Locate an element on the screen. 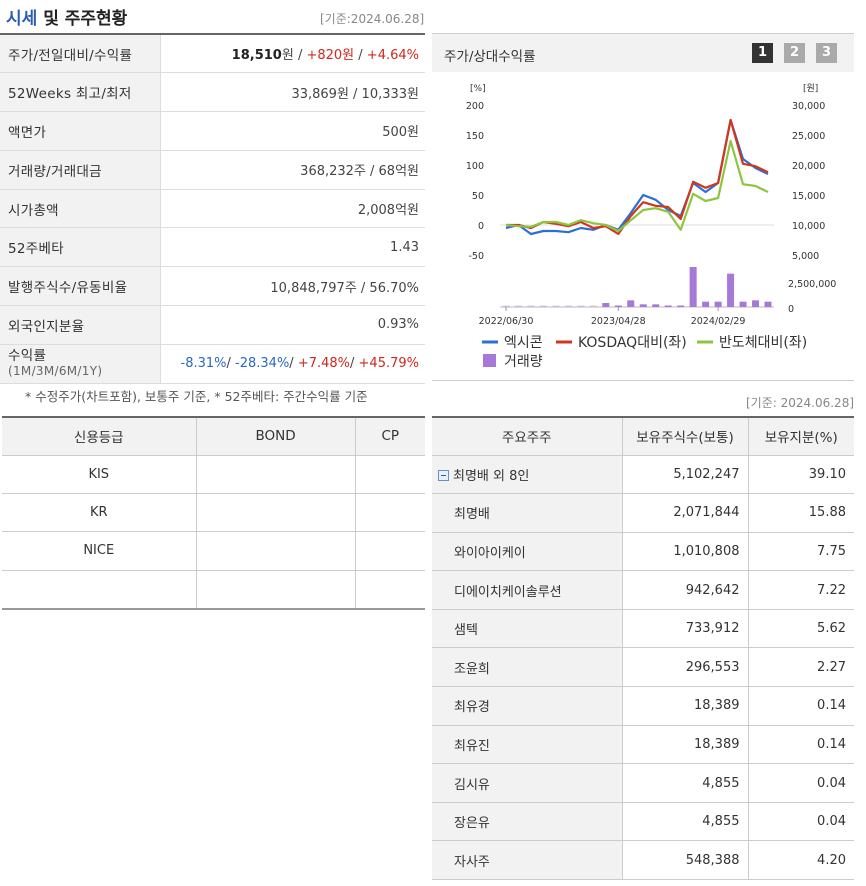  holder-name: 최명배 is located at coordinates (527, 513).